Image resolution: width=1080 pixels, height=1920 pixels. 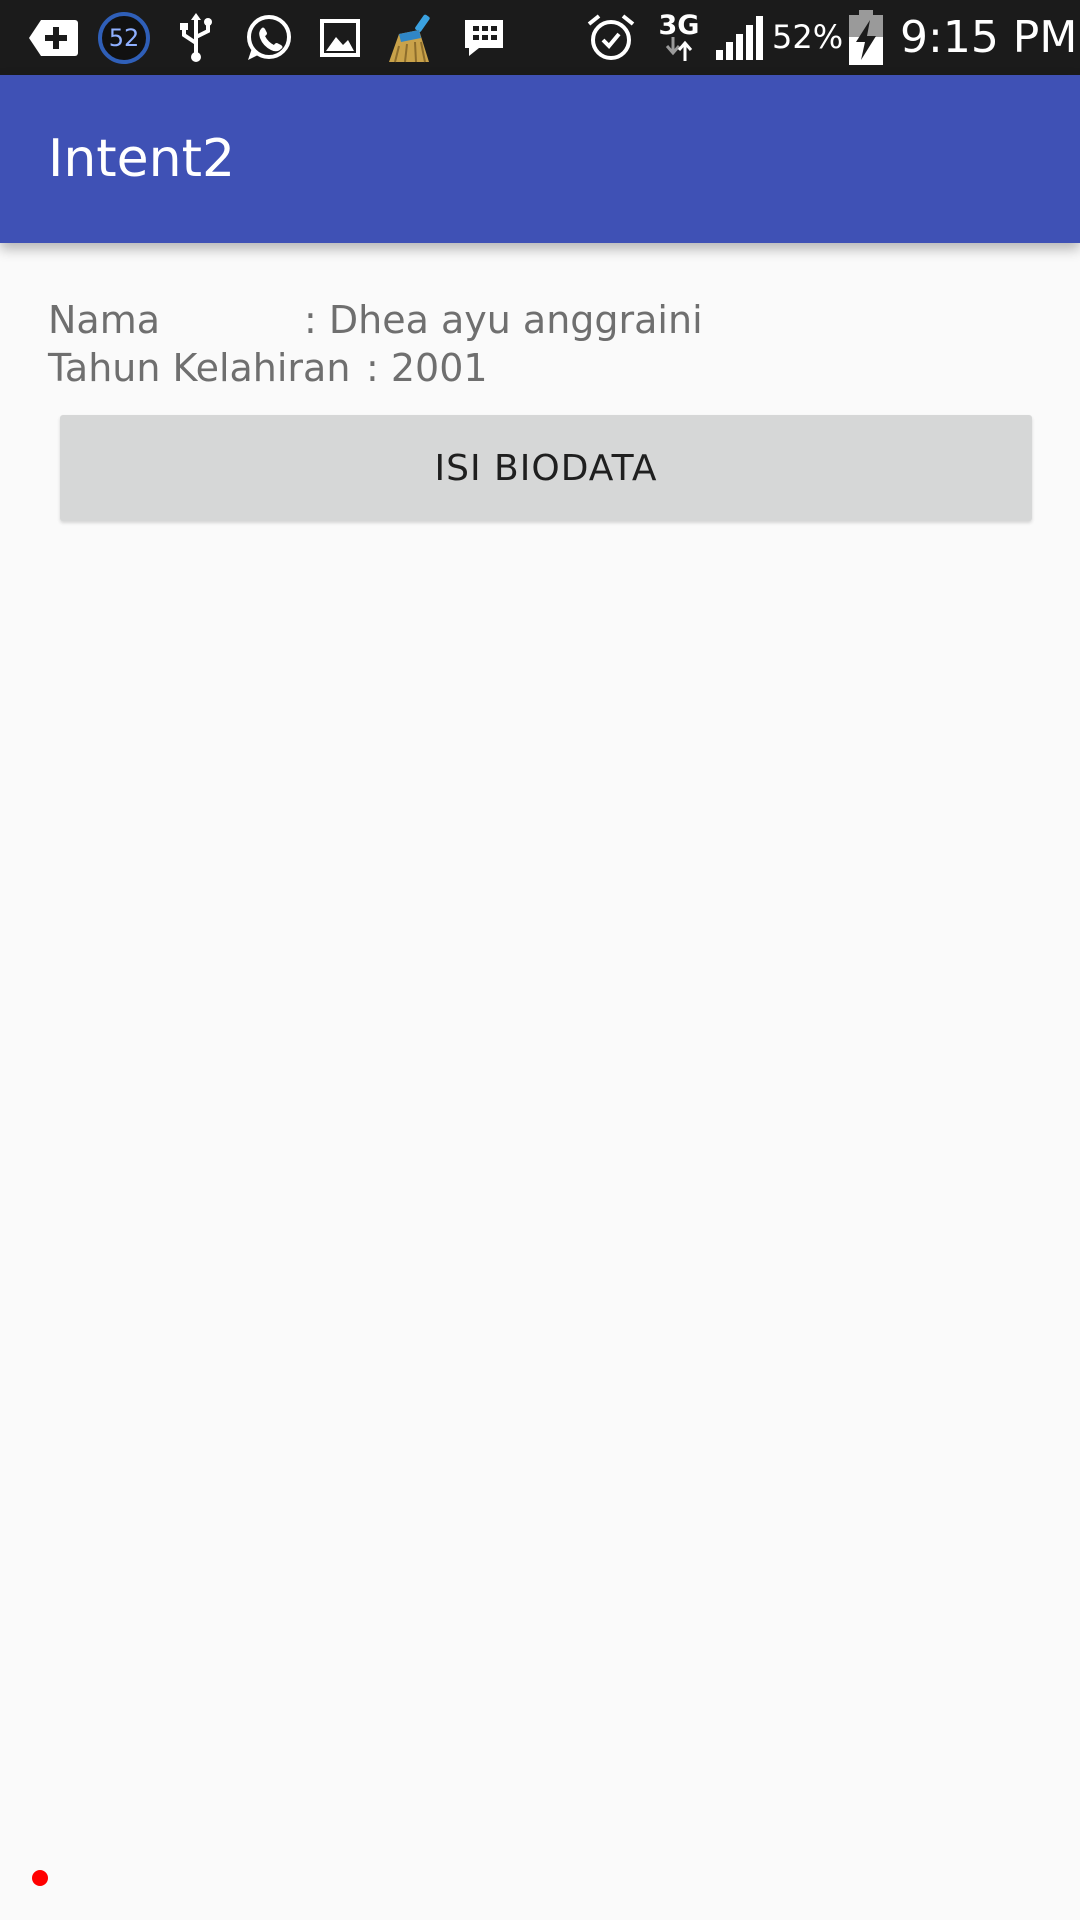 I want to click on signal-icon, so click(x=739, y=38).